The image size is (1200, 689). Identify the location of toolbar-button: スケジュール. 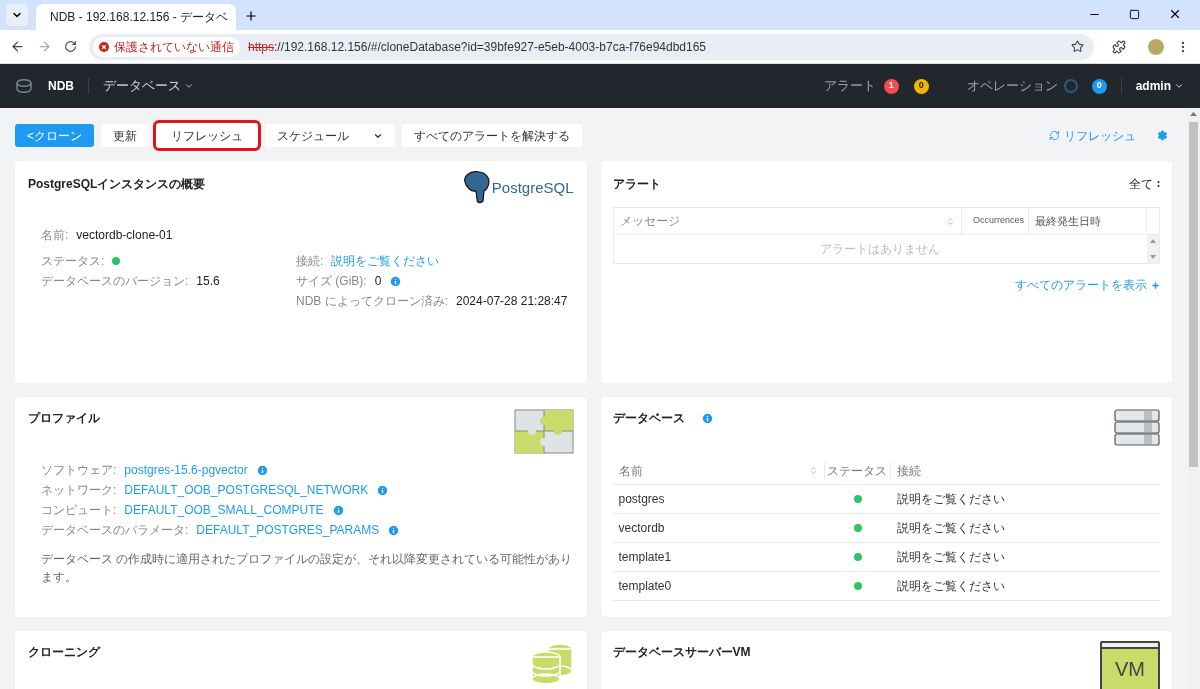
(330, 135).